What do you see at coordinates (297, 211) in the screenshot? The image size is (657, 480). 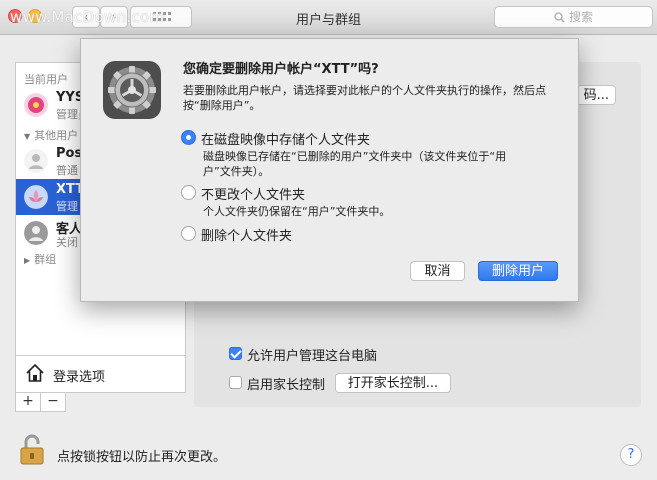 I see `option-keep-home-folder-desc: 个人文件夹仍保留在“用户”文件夹中。` at bounding box center [297, 211].